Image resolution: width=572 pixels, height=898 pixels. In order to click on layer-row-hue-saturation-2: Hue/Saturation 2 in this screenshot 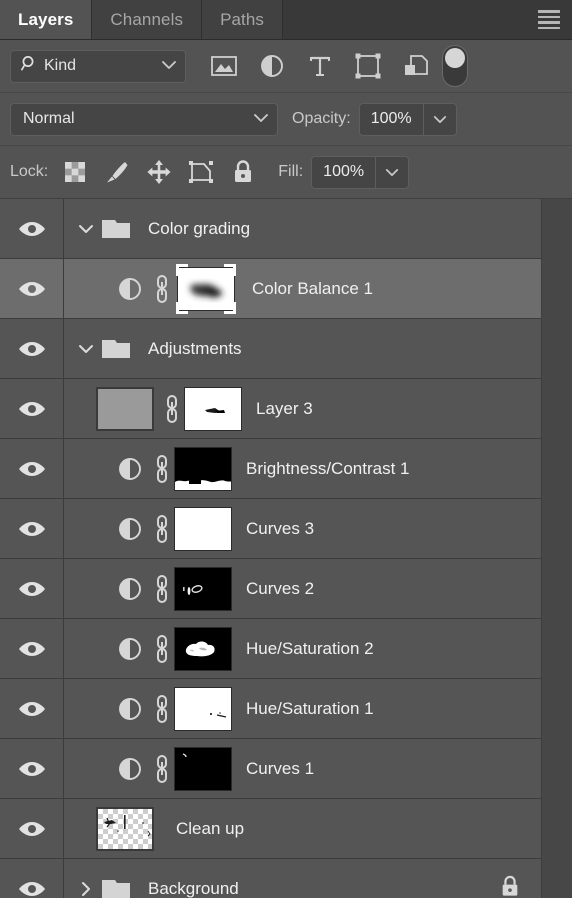, I will do `click(270, 649)`.